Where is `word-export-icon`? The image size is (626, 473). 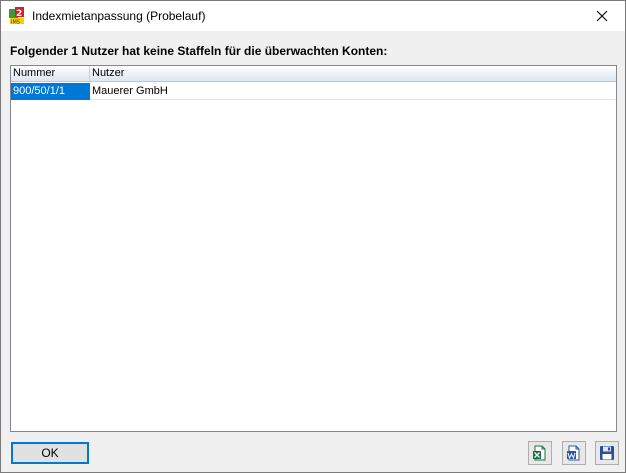
word-export-icon is located at coordinates (573, 453).